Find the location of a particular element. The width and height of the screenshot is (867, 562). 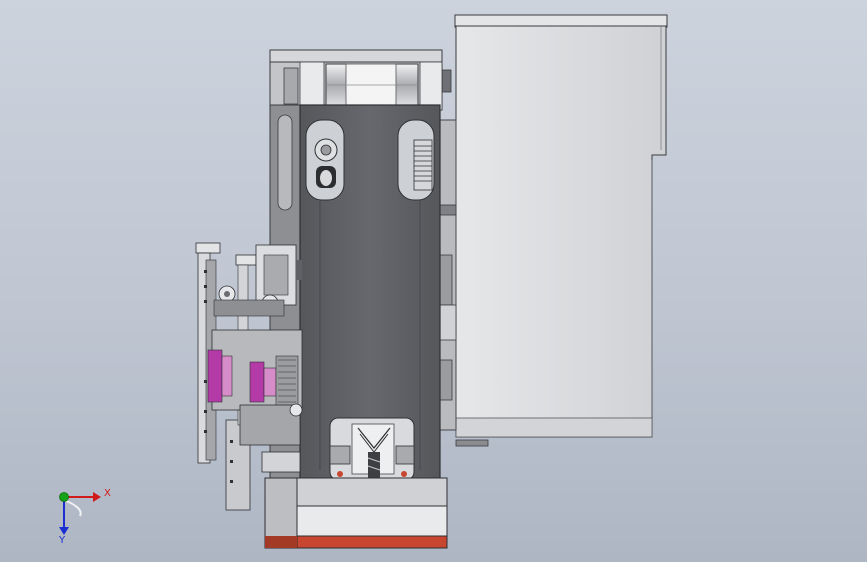

side-rail is located at coordinates (448, 250).